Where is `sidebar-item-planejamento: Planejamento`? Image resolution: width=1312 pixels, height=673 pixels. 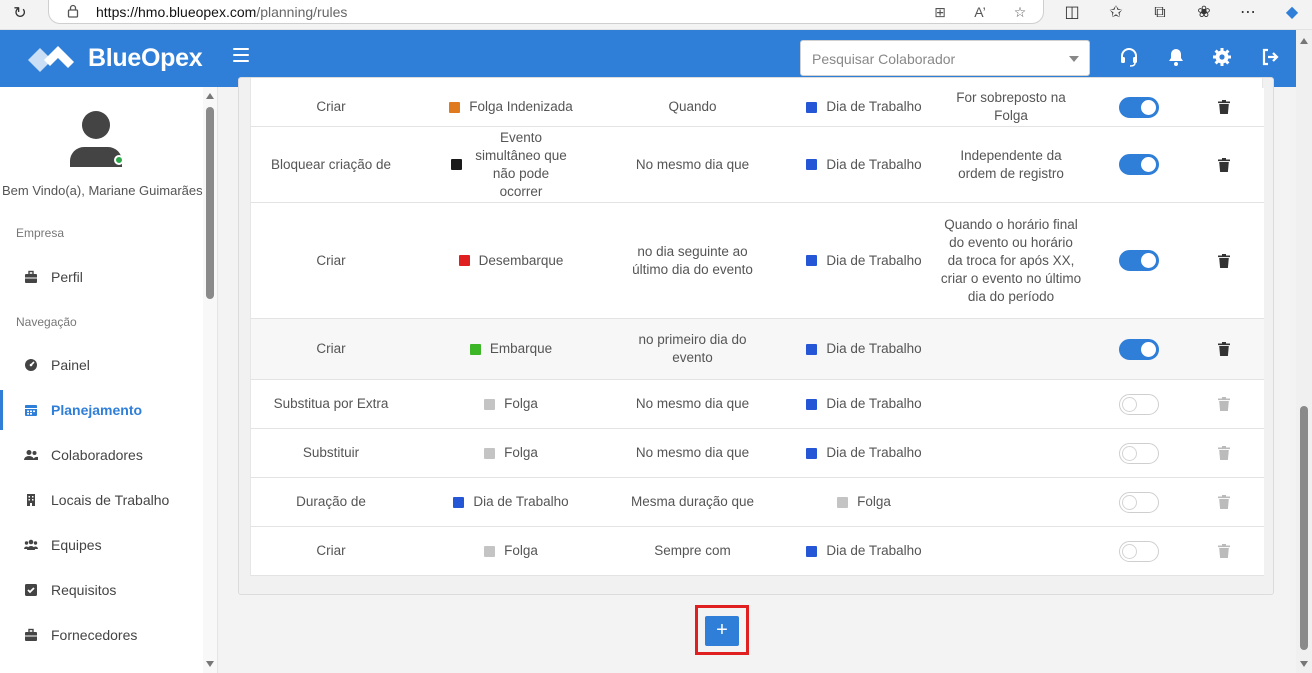 sidebar-item-planejamento: Planejamento is located at coordinates (101, 410).